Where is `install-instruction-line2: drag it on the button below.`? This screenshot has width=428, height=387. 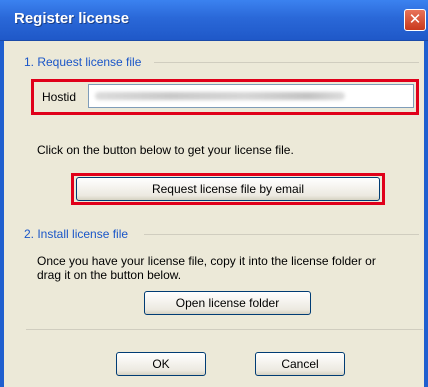 install-instruction-line2: drag it on the button below. is located at coordinates (109, 275).